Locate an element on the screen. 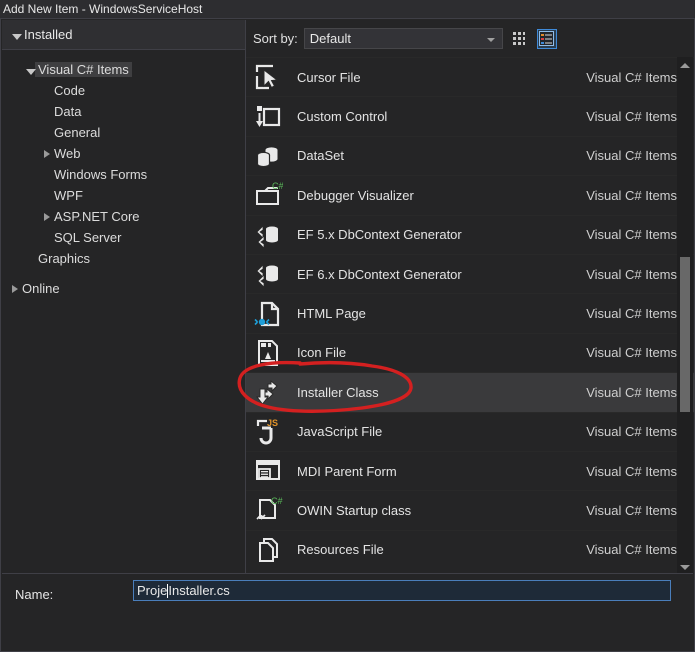 This screenshot has width=695, height=652. tree-item-web: Web is located at coordinates (123, 153).